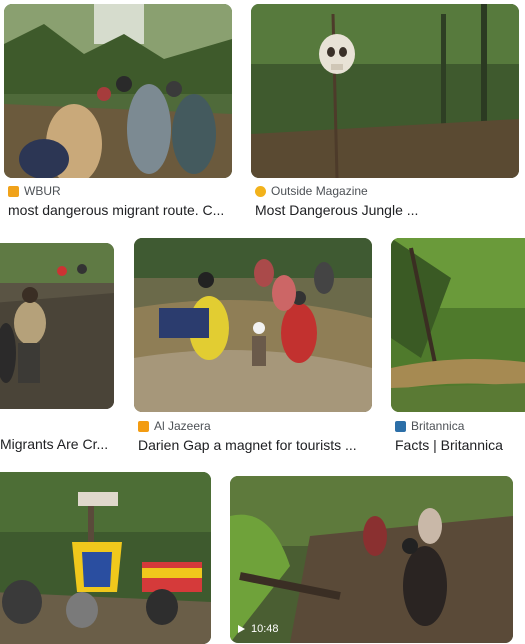  What do you see at coordinates (42, 191) in the screenshot?
I see `result-source: WBUR` at bounding box center [42, 191].